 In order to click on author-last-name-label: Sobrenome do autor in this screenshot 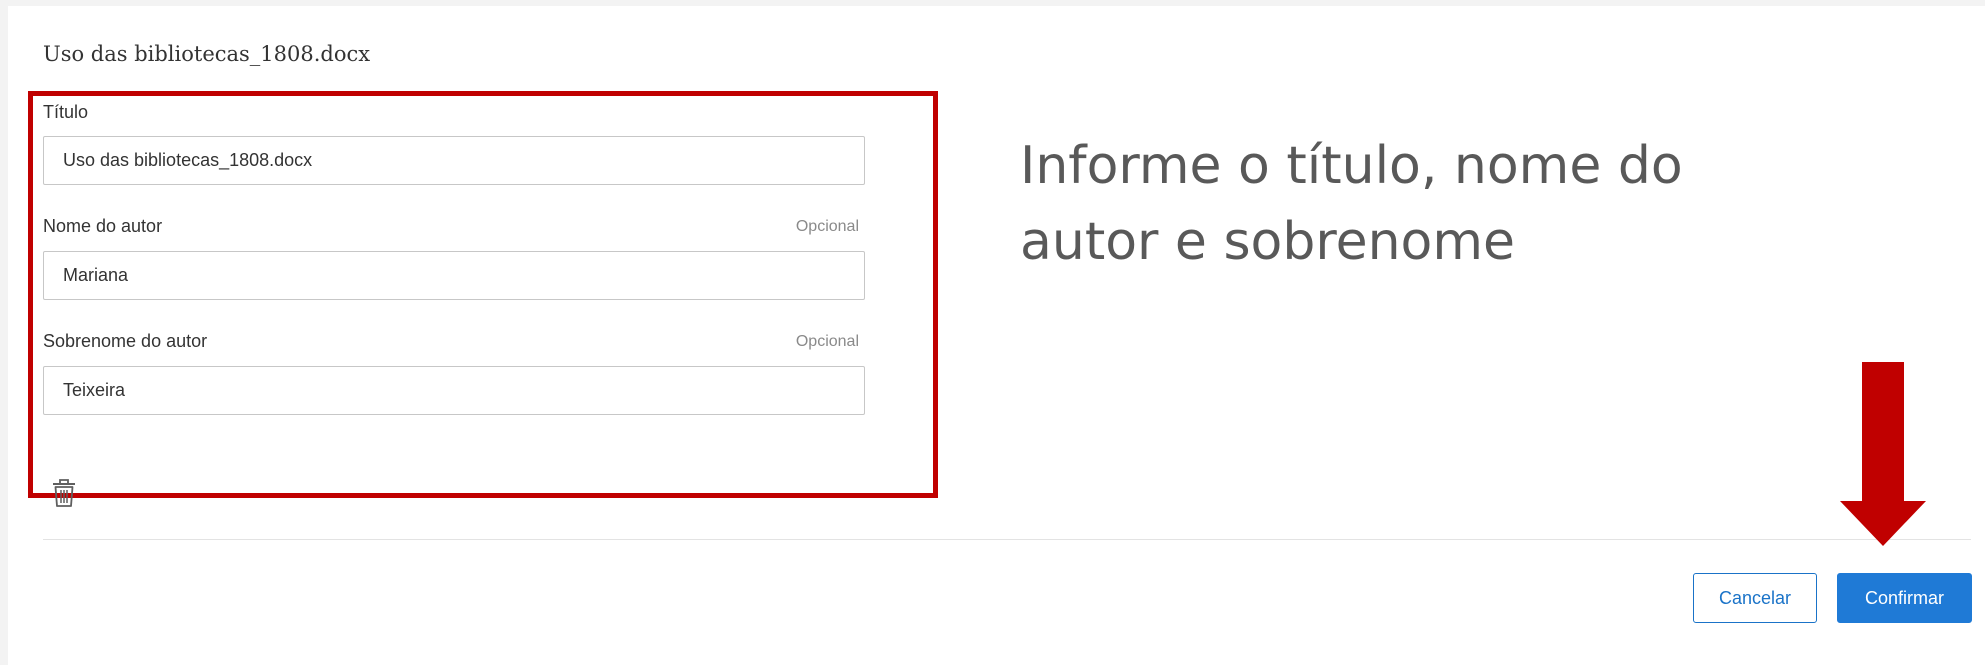, I will do `click(125, 341)`.